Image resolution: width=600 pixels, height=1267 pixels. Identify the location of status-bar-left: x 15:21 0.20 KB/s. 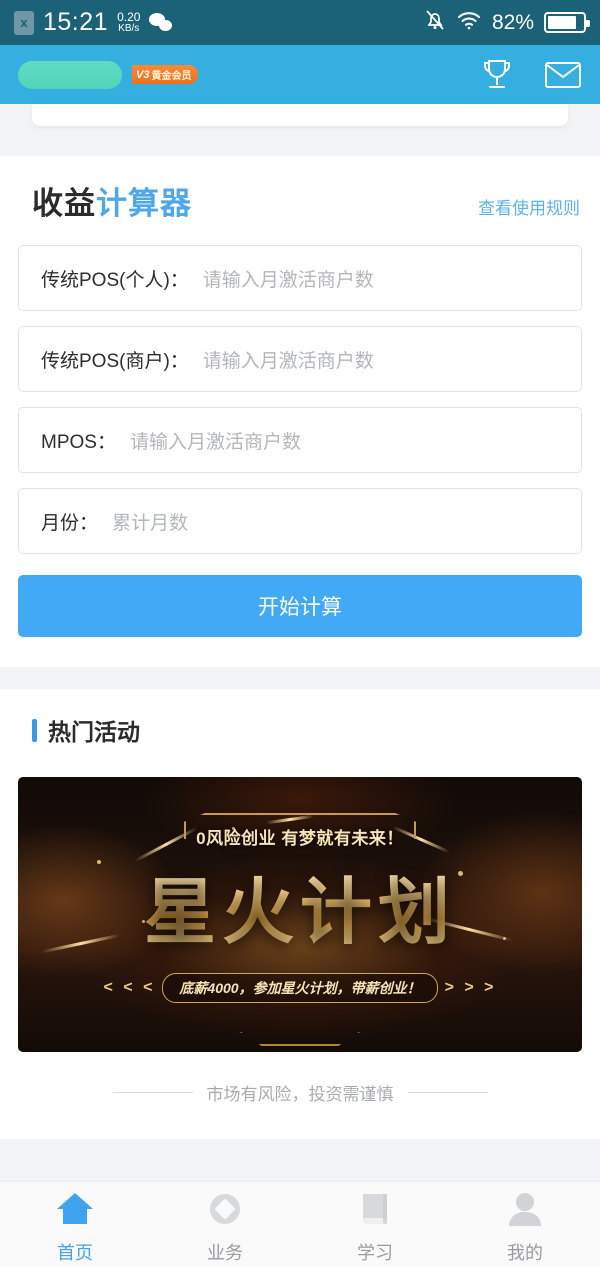
(93, 22).